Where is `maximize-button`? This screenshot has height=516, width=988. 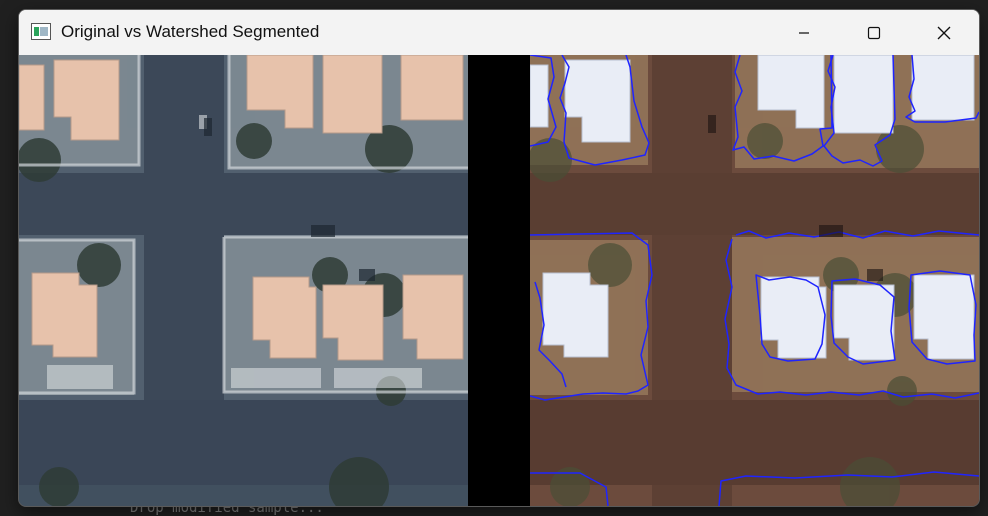
maximize-button is located at coordinates (874, 32).